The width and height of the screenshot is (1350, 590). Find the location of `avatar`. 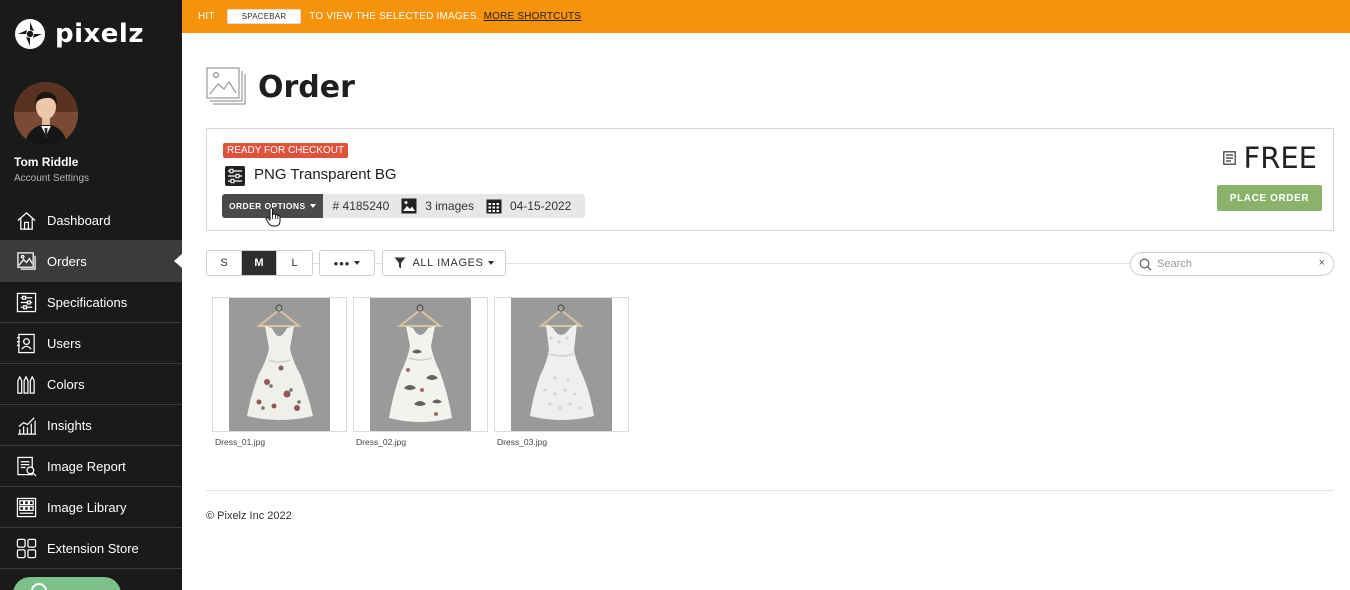

avatar is located at coordinates (46, 114).